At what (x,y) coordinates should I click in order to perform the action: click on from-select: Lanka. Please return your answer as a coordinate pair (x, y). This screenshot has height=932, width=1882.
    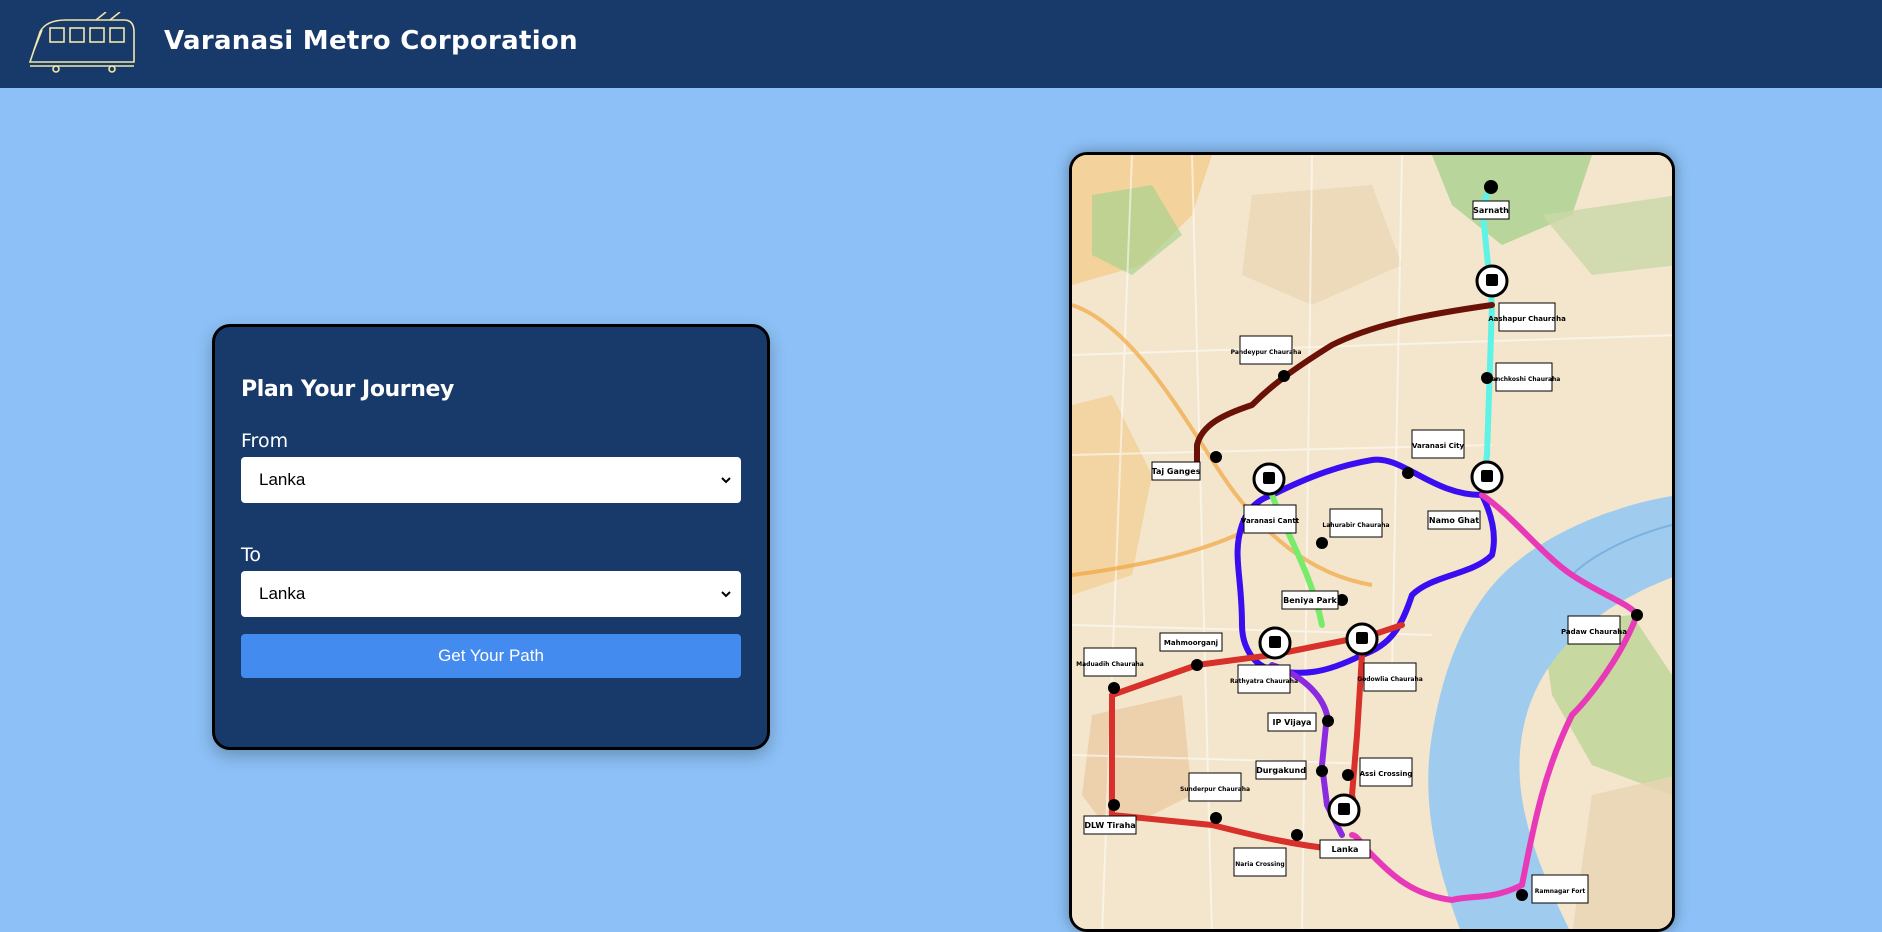
    Looking at the image, I should click on (491, 480).